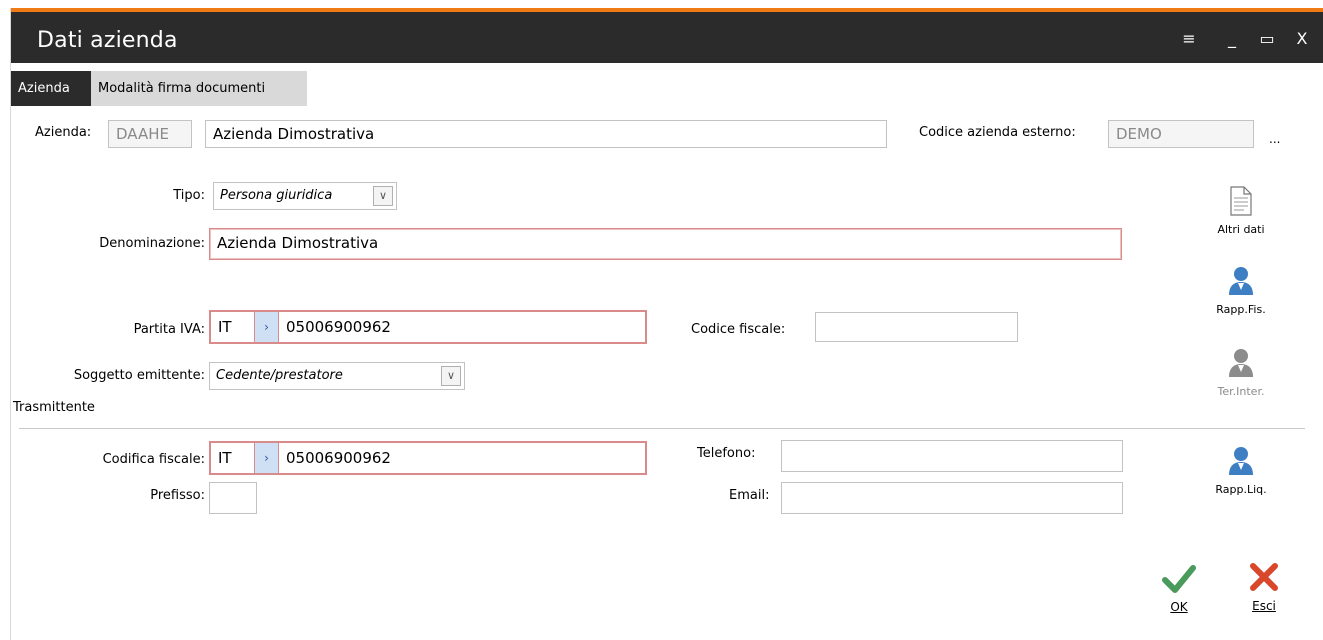 The image size is (1323, 640). I want to click on soggetto-emittente-value: Cedente/prestatore, so click(279, 375).